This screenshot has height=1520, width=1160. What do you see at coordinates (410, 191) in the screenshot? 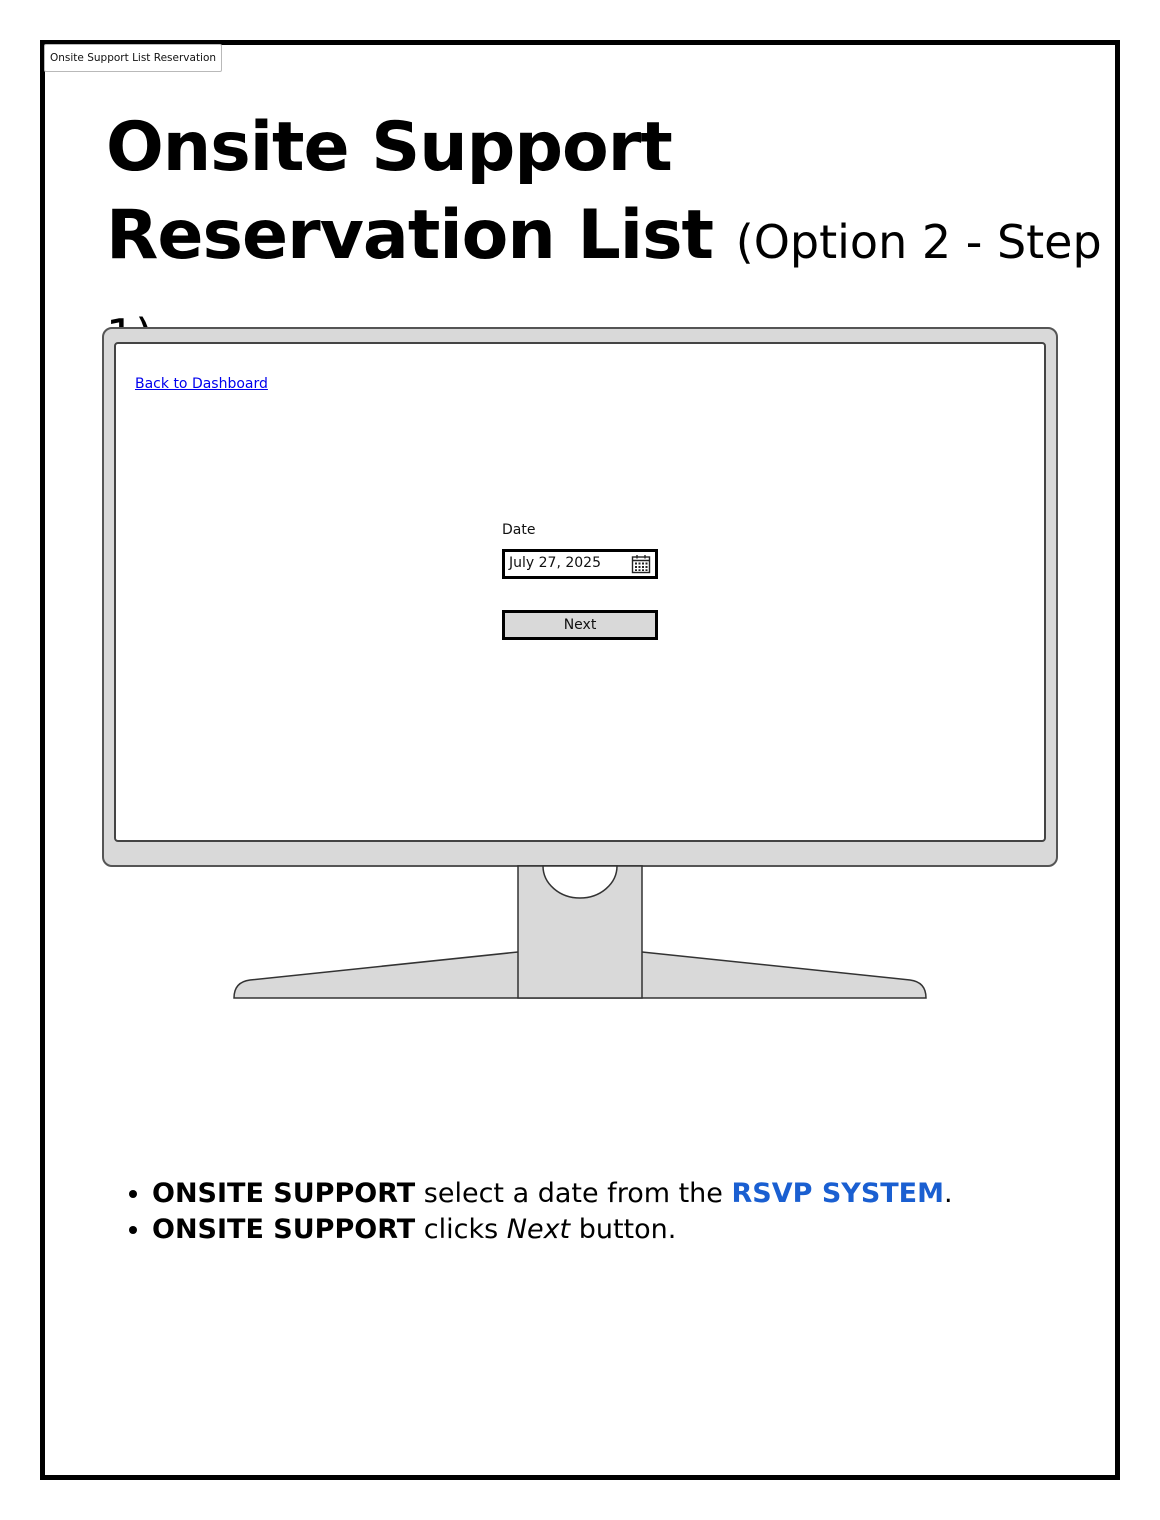
I see `page-title-main: Onsite Support Reservation List` at bounding box center [410, 191].